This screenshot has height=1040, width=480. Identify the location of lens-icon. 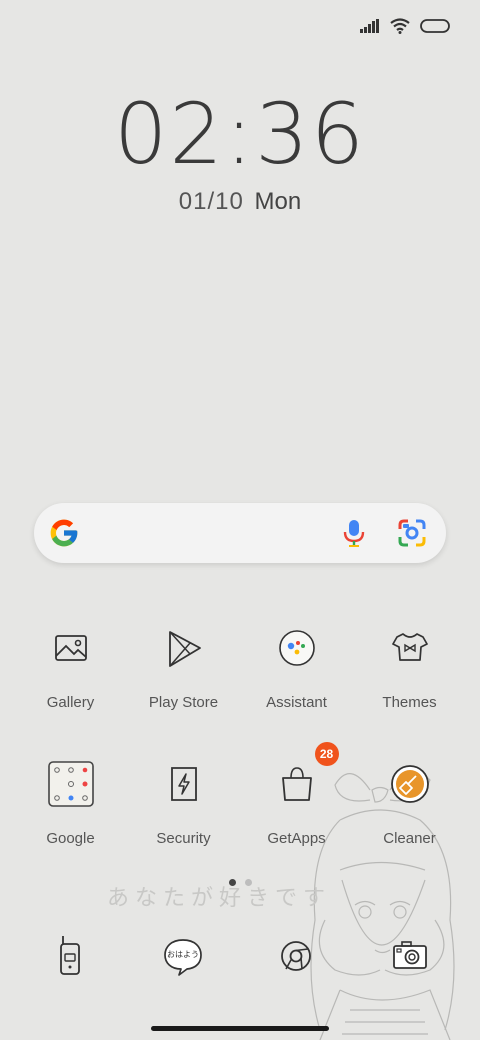
(412, 533).